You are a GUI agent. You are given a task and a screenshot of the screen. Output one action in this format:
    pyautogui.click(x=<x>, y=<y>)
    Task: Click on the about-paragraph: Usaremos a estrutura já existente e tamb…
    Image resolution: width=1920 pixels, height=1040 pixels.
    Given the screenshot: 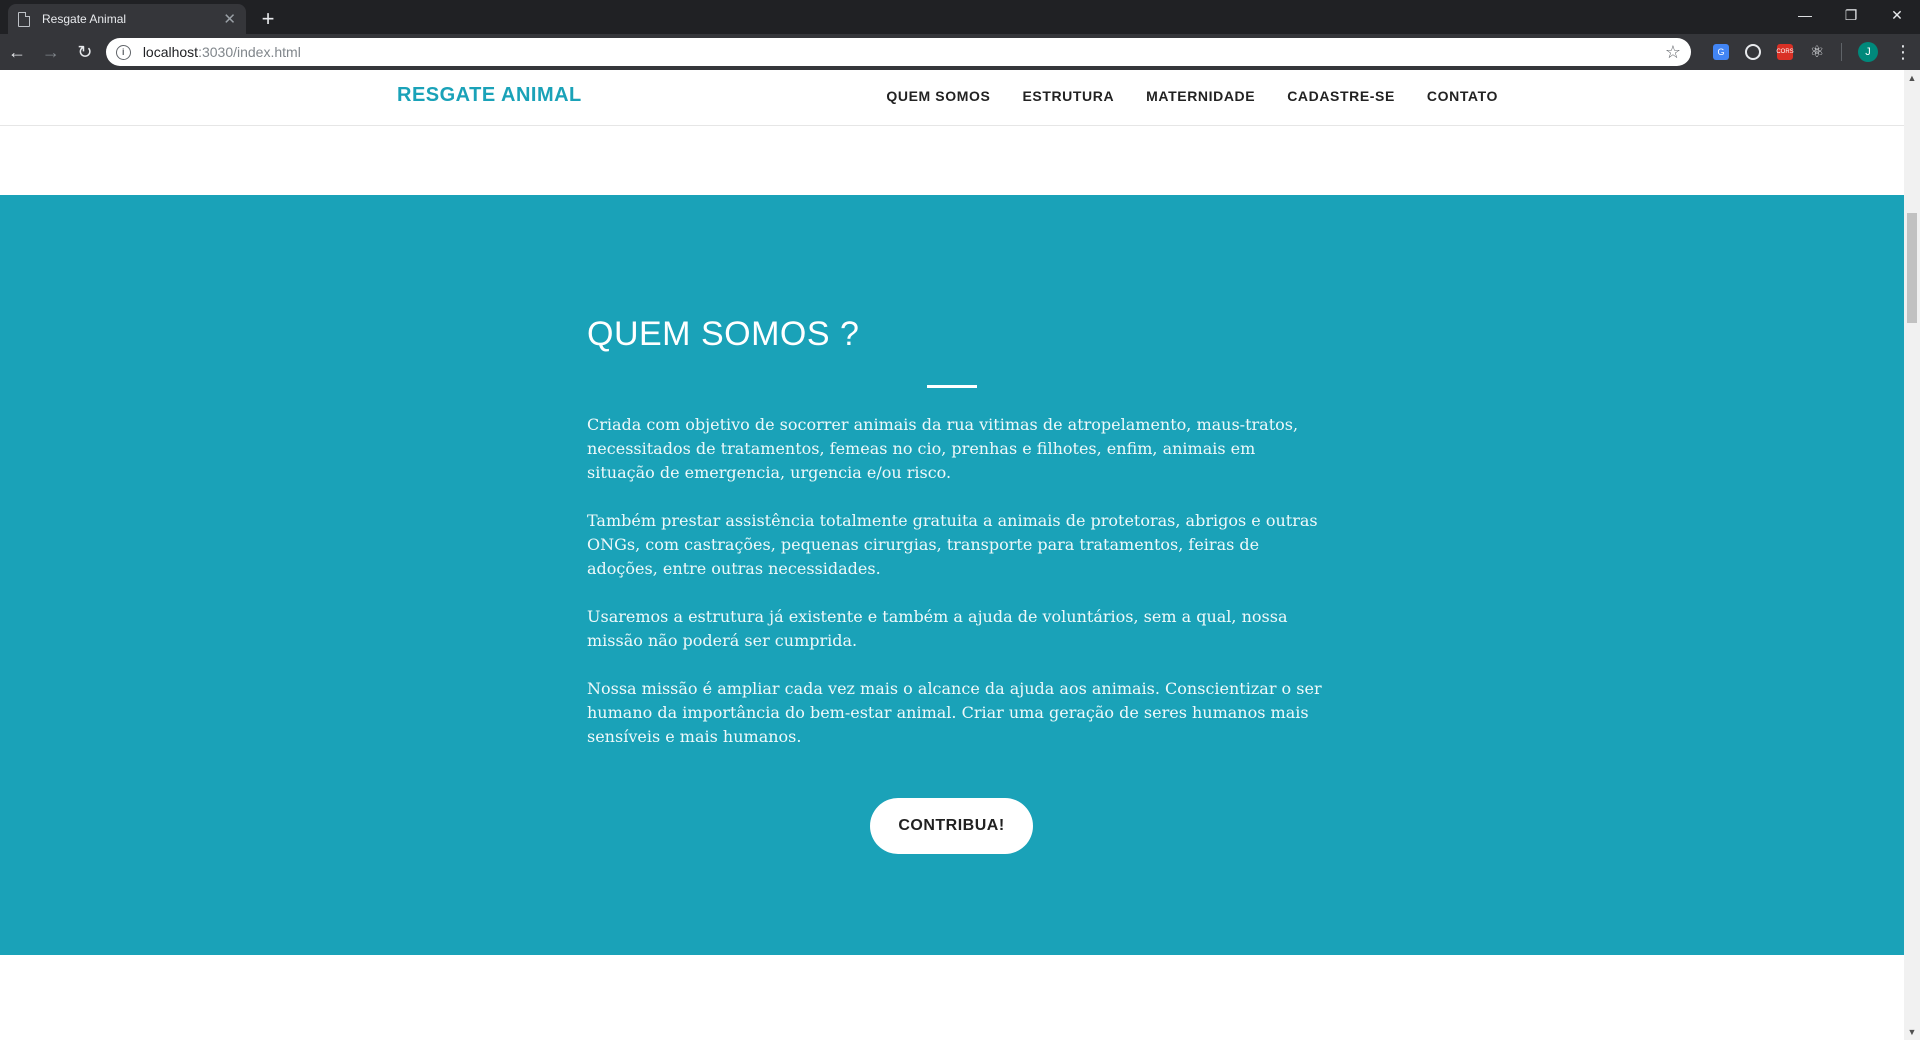 What is the action you would take?
    pyautogui.click(x=937, y=628)
    